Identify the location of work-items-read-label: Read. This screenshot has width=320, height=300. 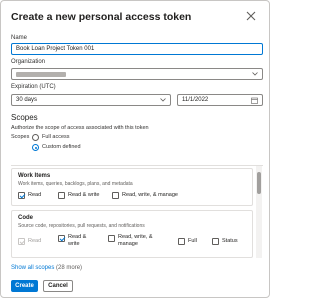
(34, 195).